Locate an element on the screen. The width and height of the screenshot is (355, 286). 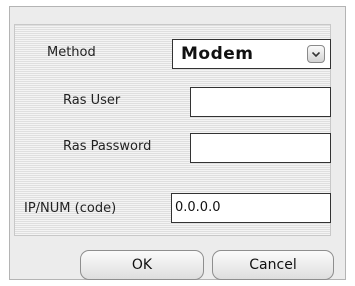
method-select: Modem is located at coordinates (251, 54).